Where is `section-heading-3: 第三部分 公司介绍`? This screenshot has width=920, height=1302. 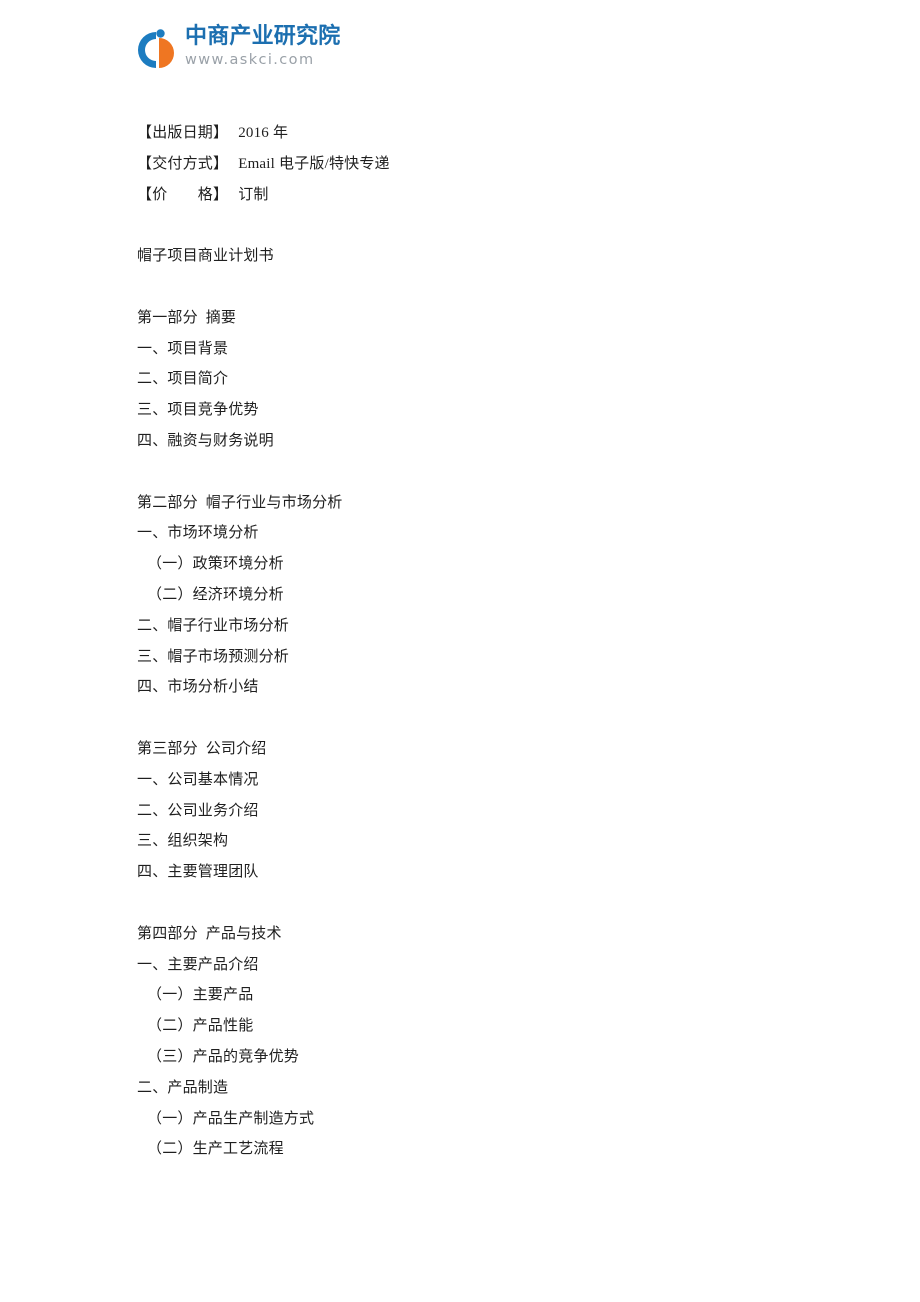
section-heading-3: 第三部分 公司介绍 is located at coordinates (202, 748).